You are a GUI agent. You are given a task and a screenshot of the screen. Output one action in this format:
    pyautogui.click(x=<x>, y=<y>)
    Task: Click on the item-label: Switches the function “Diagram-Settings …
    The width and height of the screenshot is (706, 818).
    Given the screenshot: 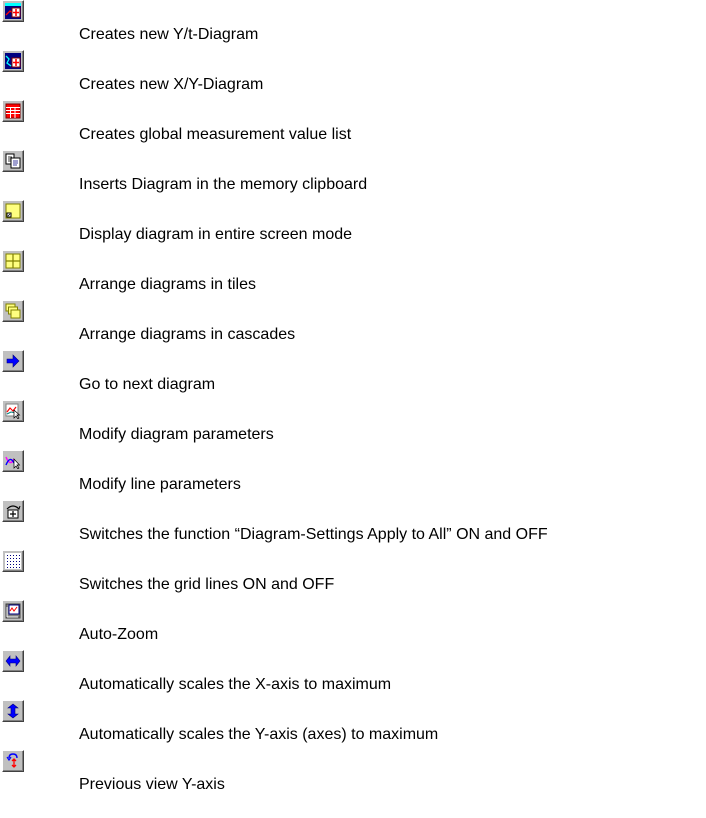 What is the action you would take?
    pyautogui.click(x=313, y=534)
    